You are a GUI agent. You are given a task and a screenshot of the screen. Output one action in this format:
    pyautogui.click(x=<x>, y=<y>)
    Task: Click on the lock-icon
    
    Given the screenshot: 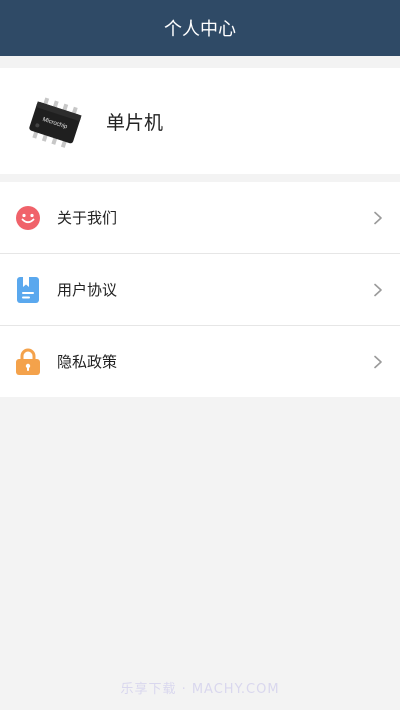 What is the action you would take?
    pyautogui.click(x=28, y=362)
    